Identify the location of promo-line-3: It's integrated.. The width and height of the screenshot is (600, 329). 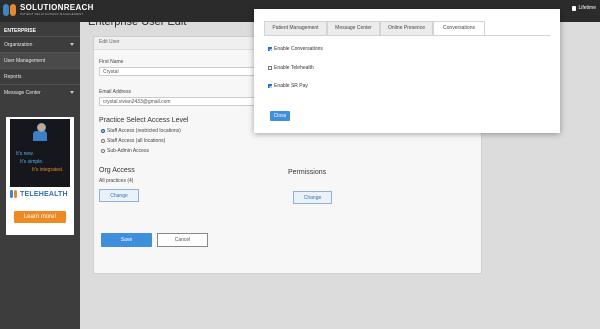
(48, 170).